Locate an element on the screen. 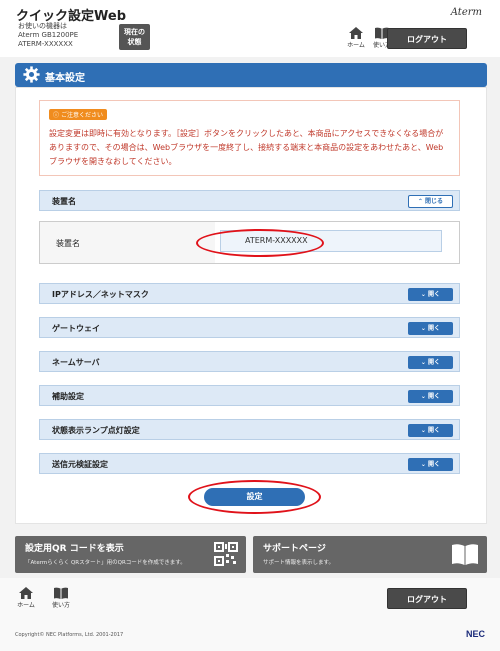  status-button-line1: 現在の is located at coordinates (134, 32).